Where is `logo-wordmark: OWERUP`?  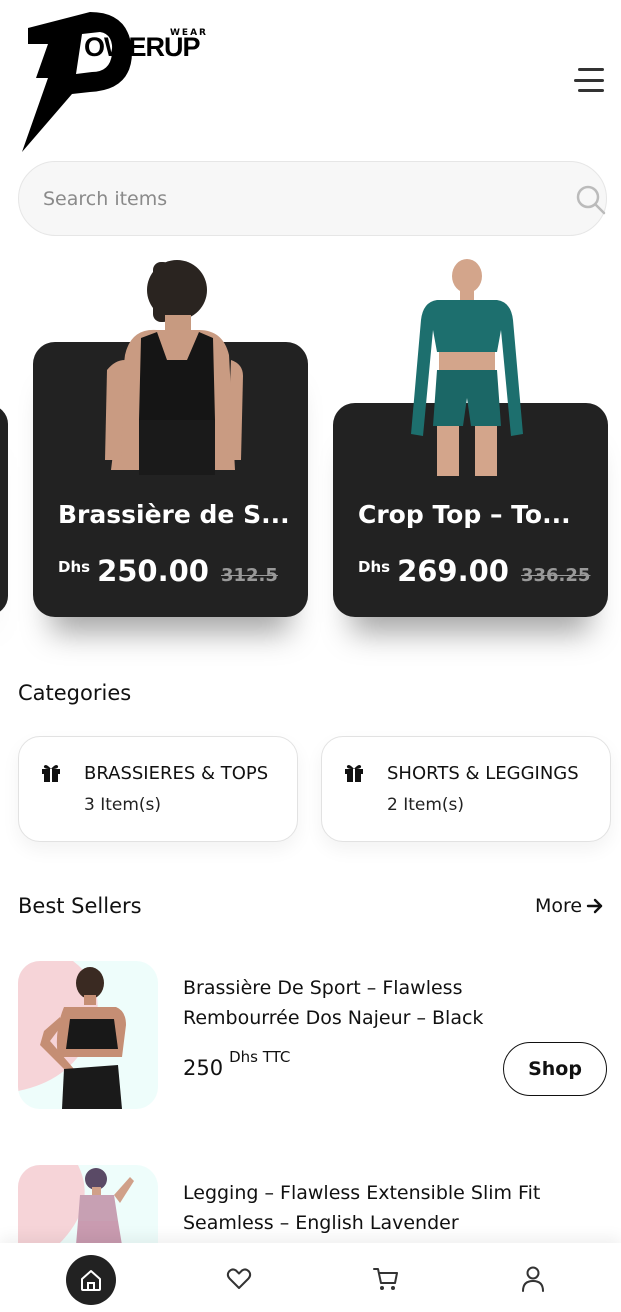 logo-wordmark: OWERUP is located at coordinates (142, 47).